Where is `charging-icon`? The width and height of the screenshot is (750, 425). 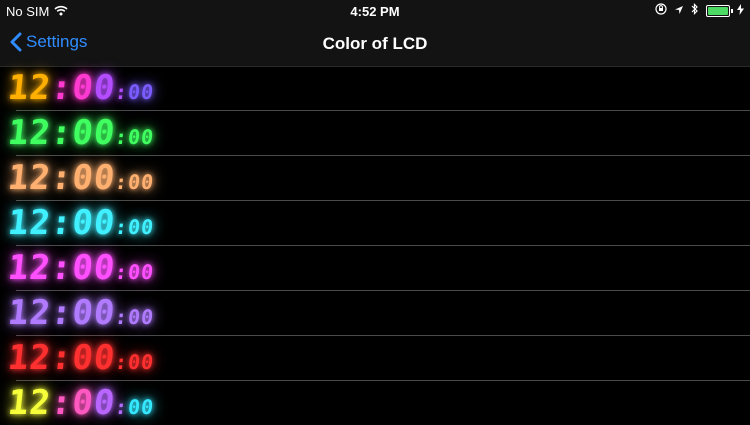 charging-icon is located at coordinates (740, 10).